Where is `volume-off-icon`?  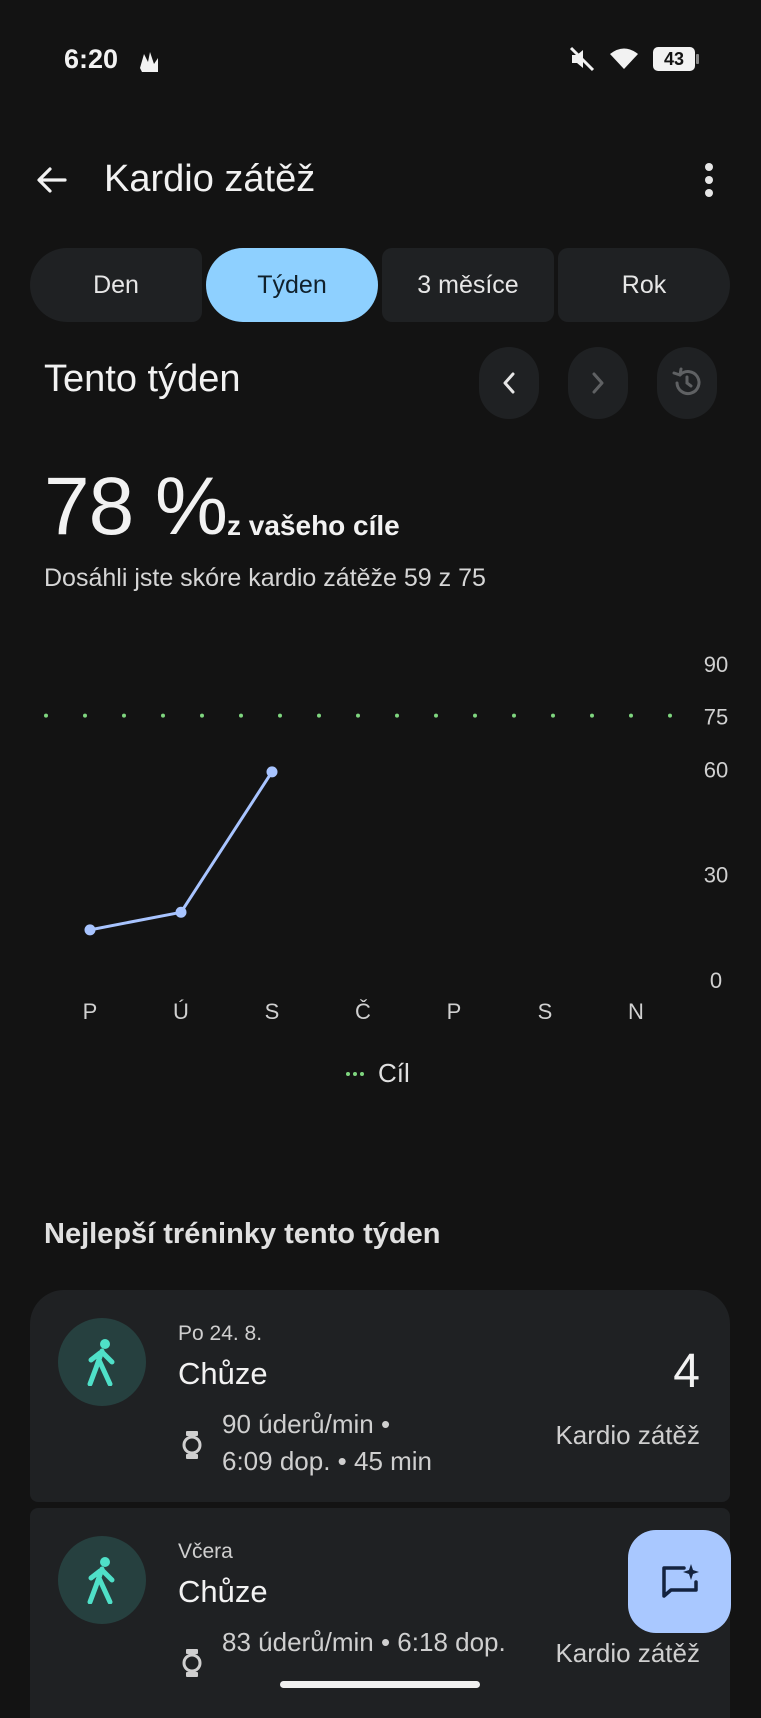
volume-off-icon is located at coordinates (582, 59).